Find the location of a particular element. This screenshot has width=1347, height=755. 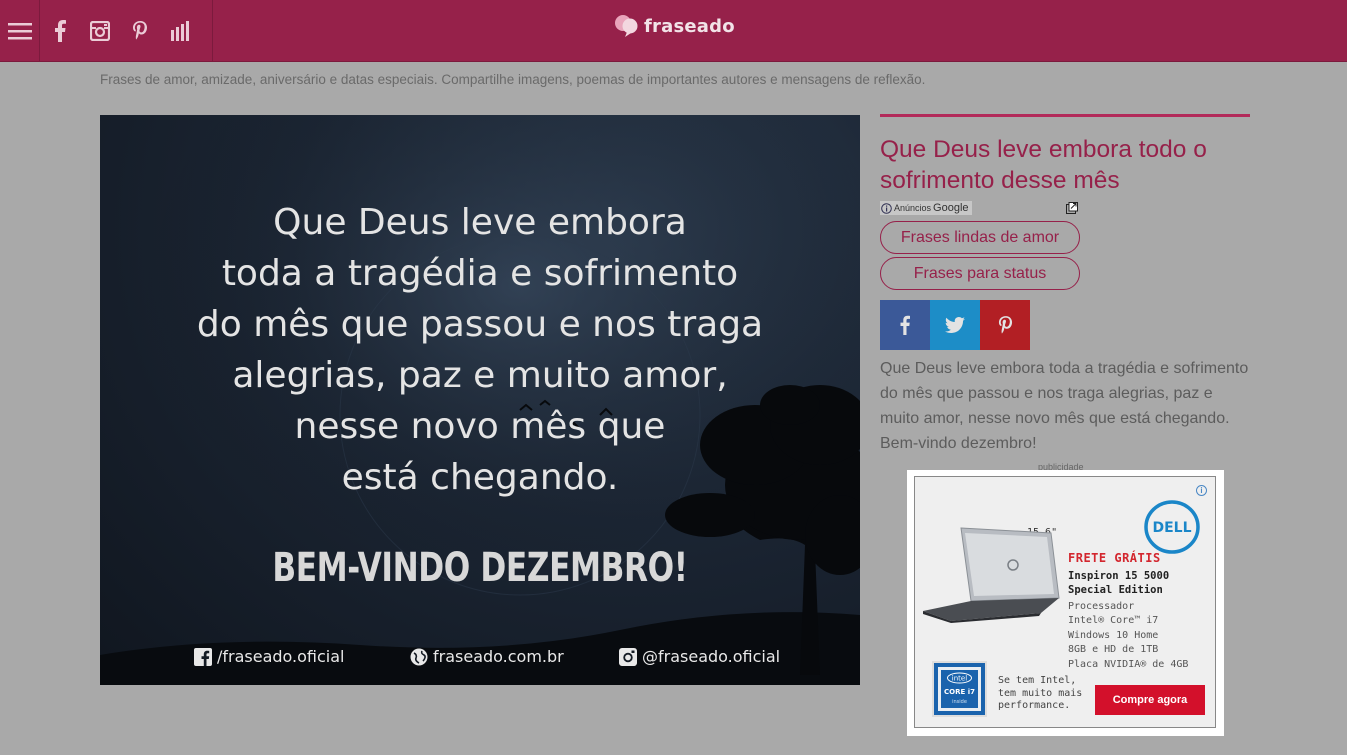

buy-now-button: Compre agora is located at coordinates (1150, 700).